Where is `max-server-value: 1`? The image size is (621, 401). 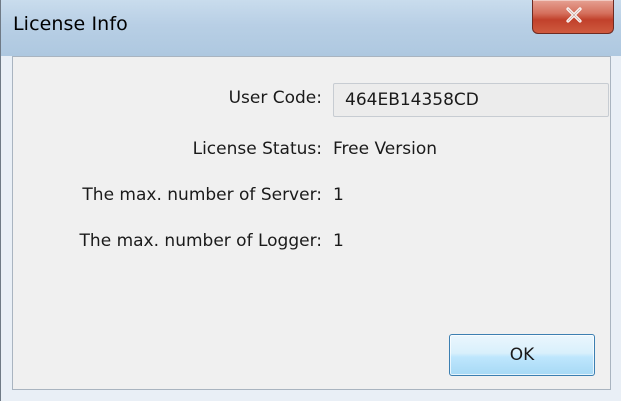
max-server-value: 1 is located at coordinates (338, 195).